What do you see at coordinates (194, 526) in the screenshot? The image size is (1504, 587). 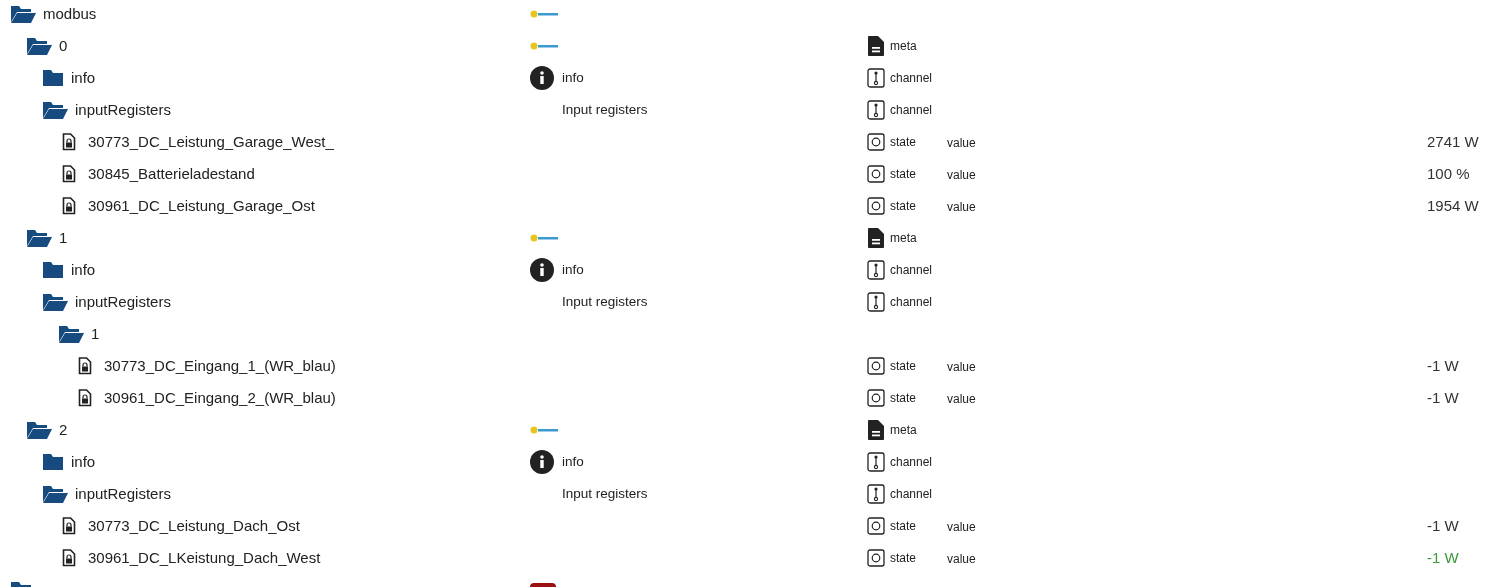 I see `tree-item-label: 30773_DC_Leistung_Dach_Ost` at bounding box center [194, 526].